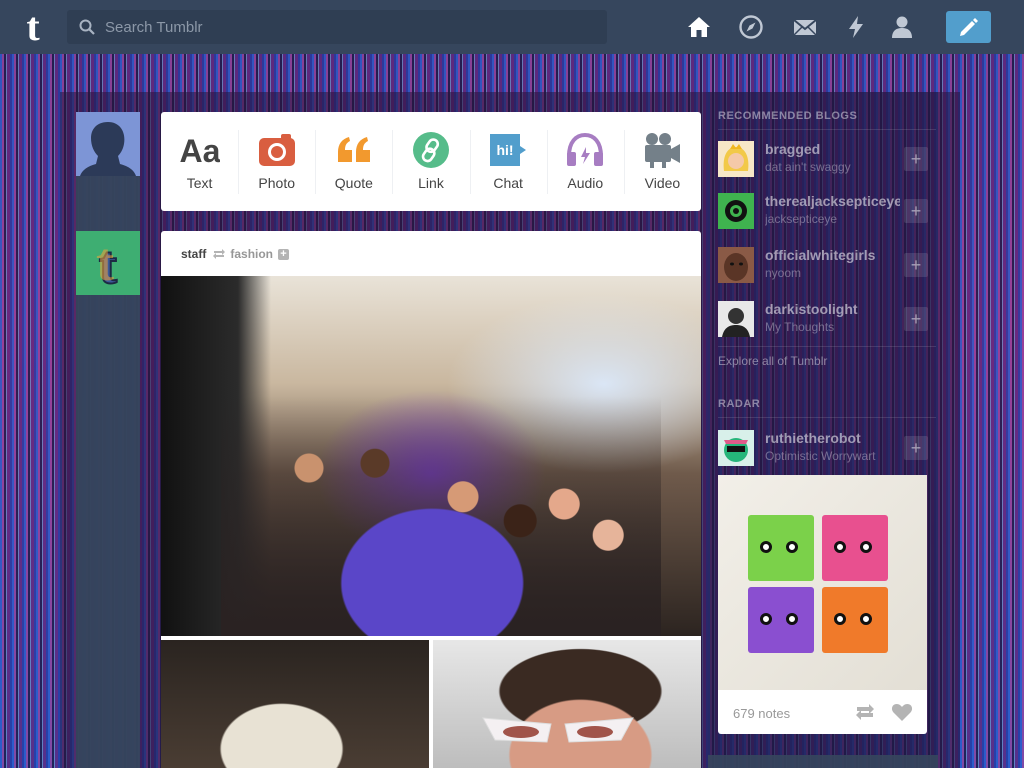 The image size is (1024, 768). What do you see at coordinates (441, 516) in the screenshot?
I see `photo-crowd` at bounding box center [441, 516].